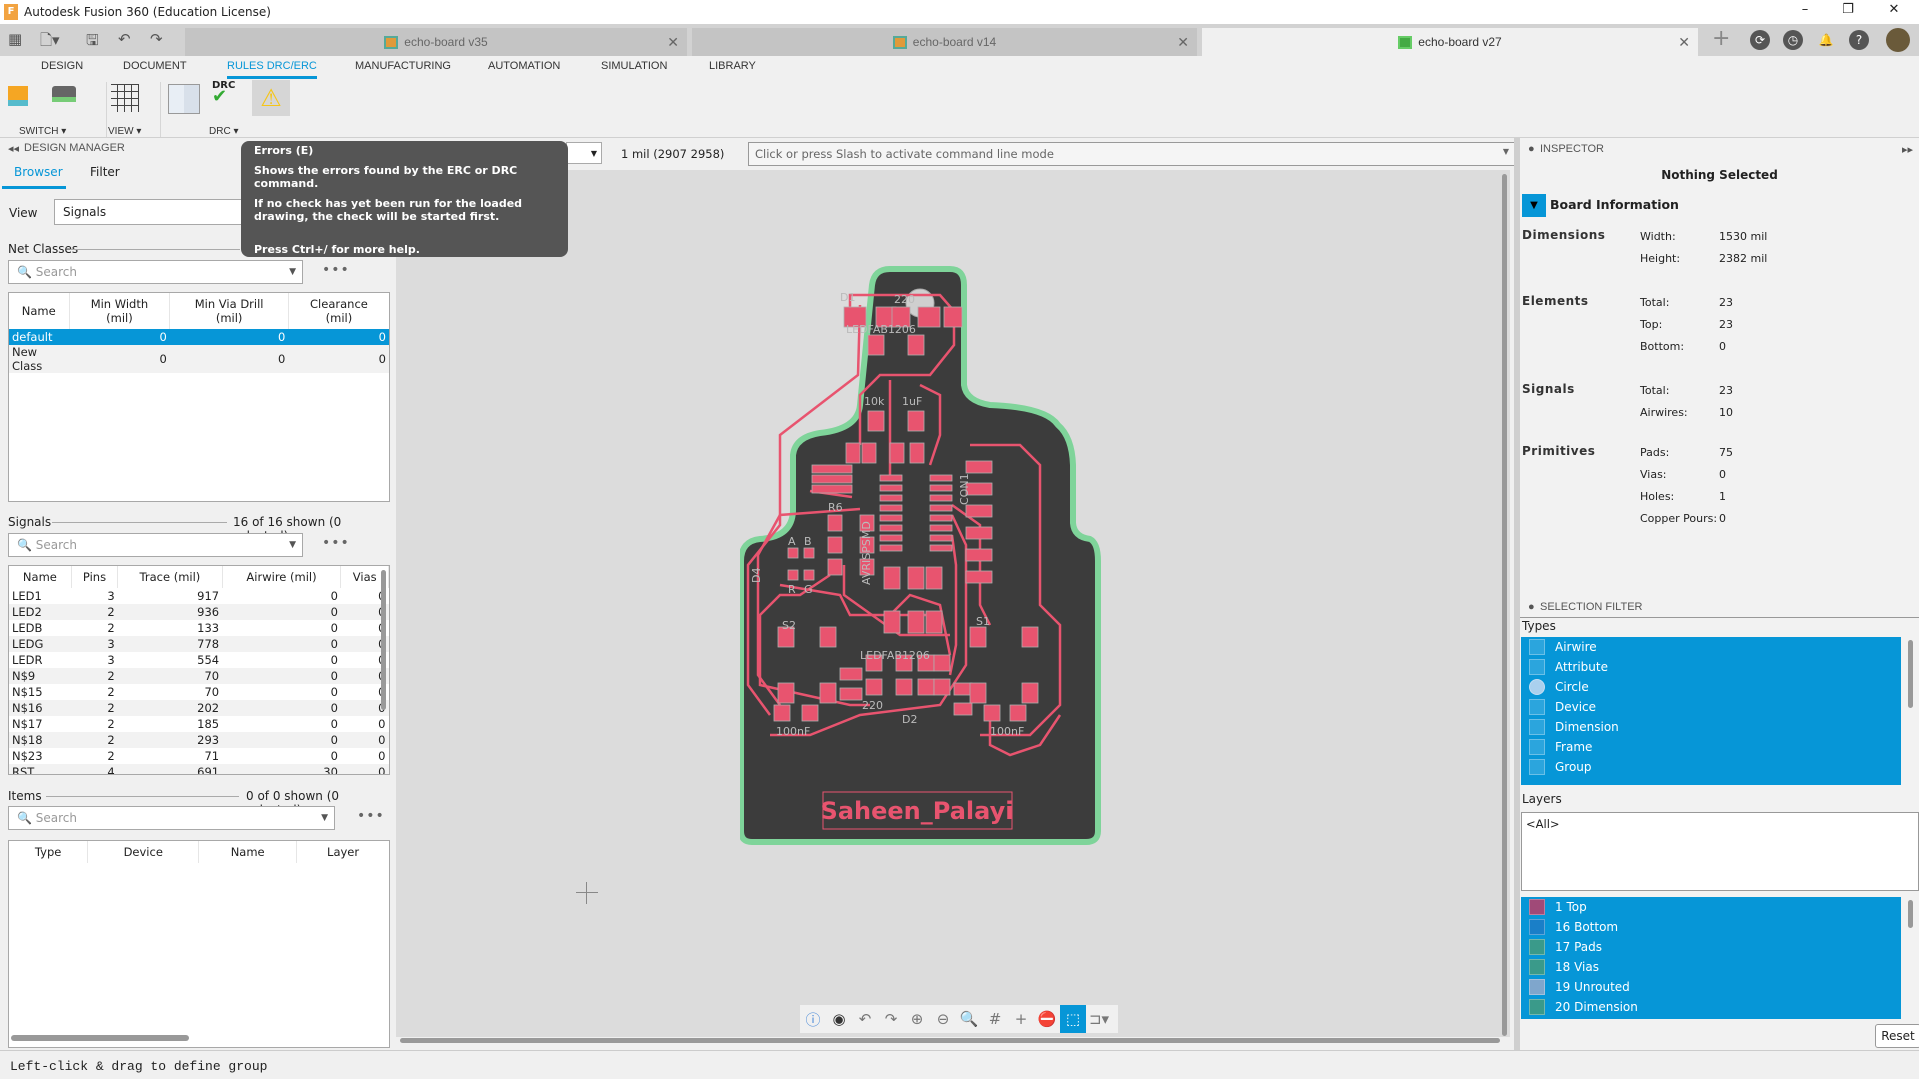 This screenshot has height=1079, width=1919. Describe the element at coordinates (40, 577) in the screenshot. I see `column-header-name: Name` at that location.